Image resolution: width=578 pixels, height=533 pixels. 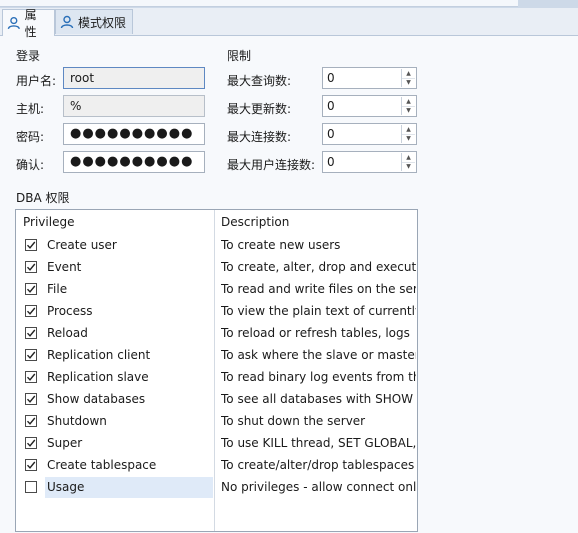 What do you see at coordinates (331, 134) in the screenshot?
I see `max-connections-value: 0` at bounding box center [331, 134].